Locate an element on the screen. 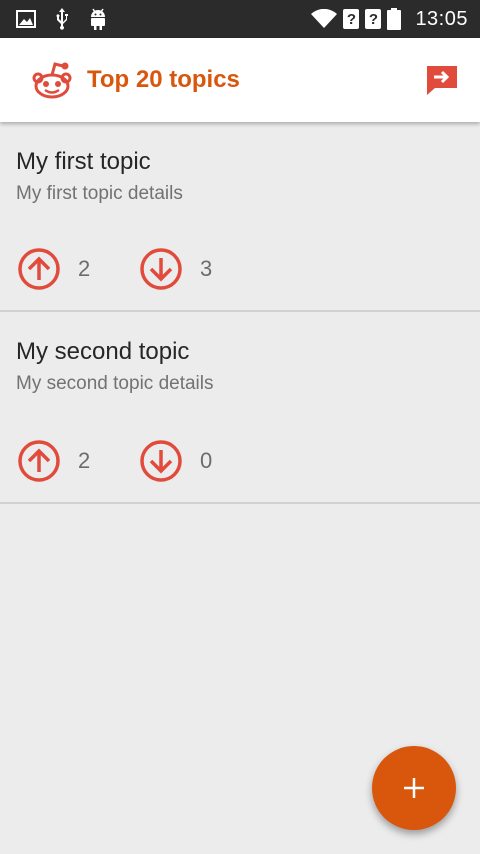 This screenshot has height=854, width=480. status-right-icons: ? ? 13:05 is located at coordinates (389, 19).